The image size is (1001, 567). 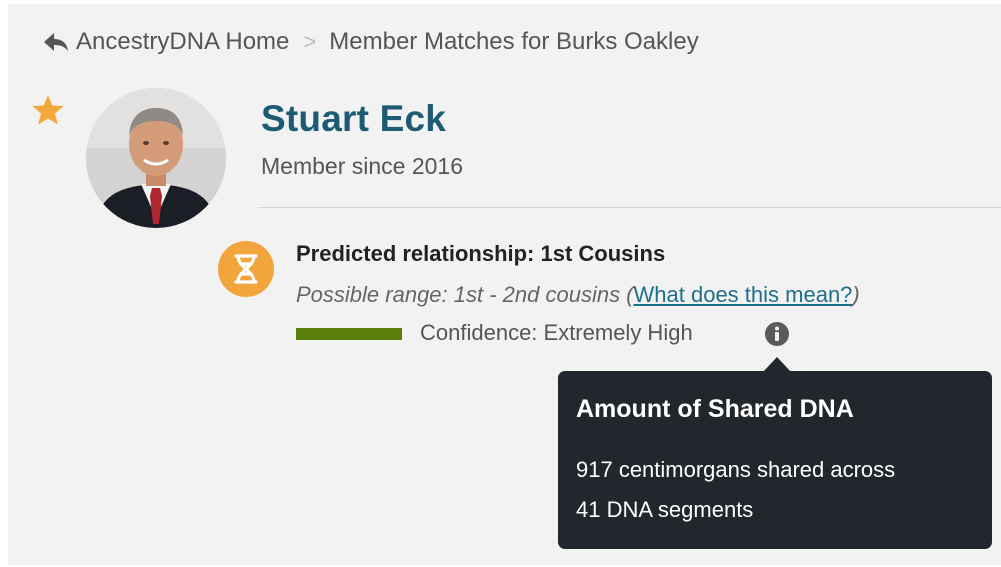 I want to click on confidence-bar, so click(x=349, y=334).